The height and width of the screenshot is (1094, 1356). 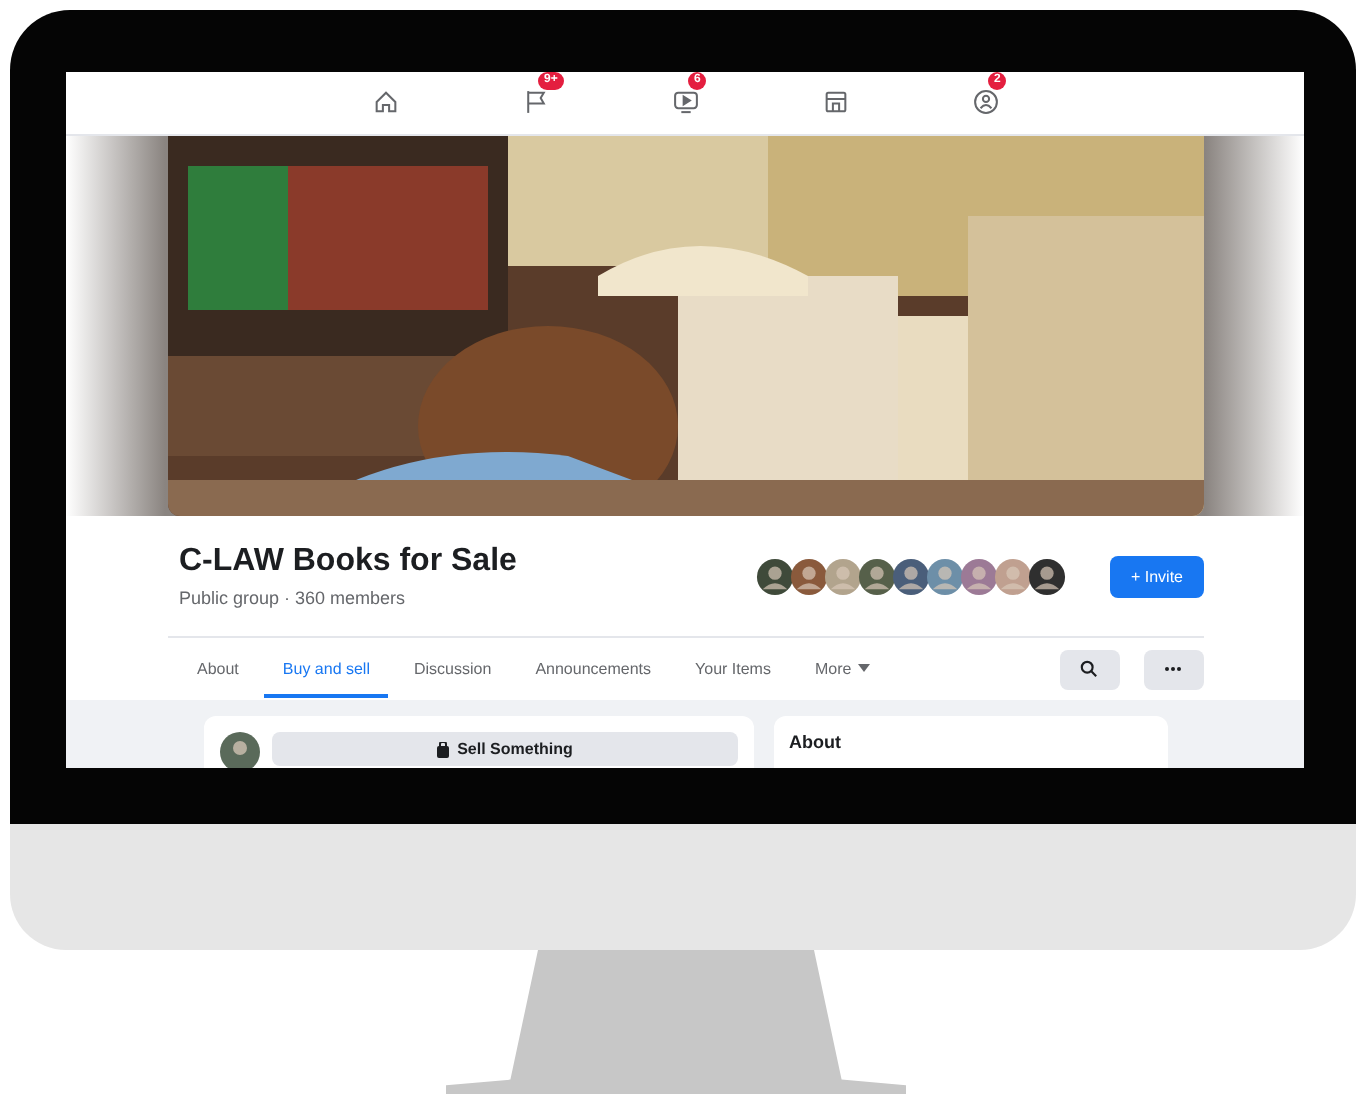 What do you see at coordinates (504, 749) in the screenshot?
I see `sell-something-button: Sell Something` at bounding box center [504, 749].